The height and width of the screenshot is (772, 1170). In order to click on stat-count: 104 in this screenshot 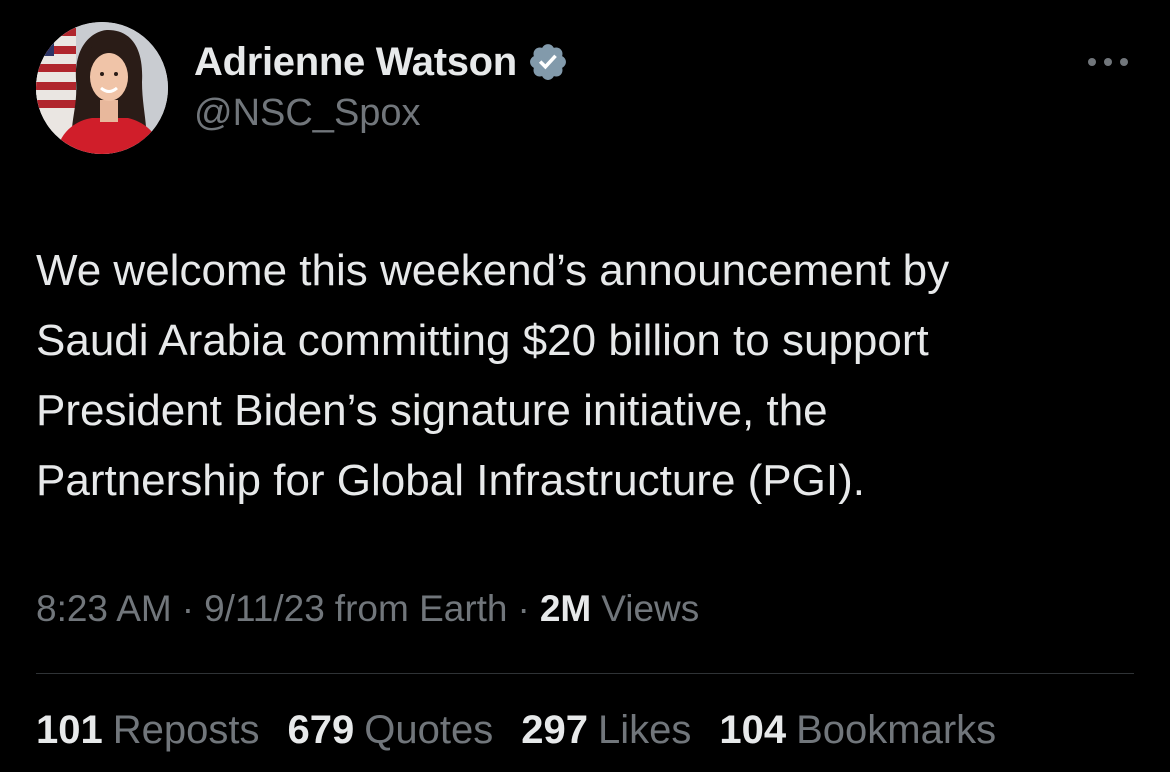, I will do `click(753, 730)`.